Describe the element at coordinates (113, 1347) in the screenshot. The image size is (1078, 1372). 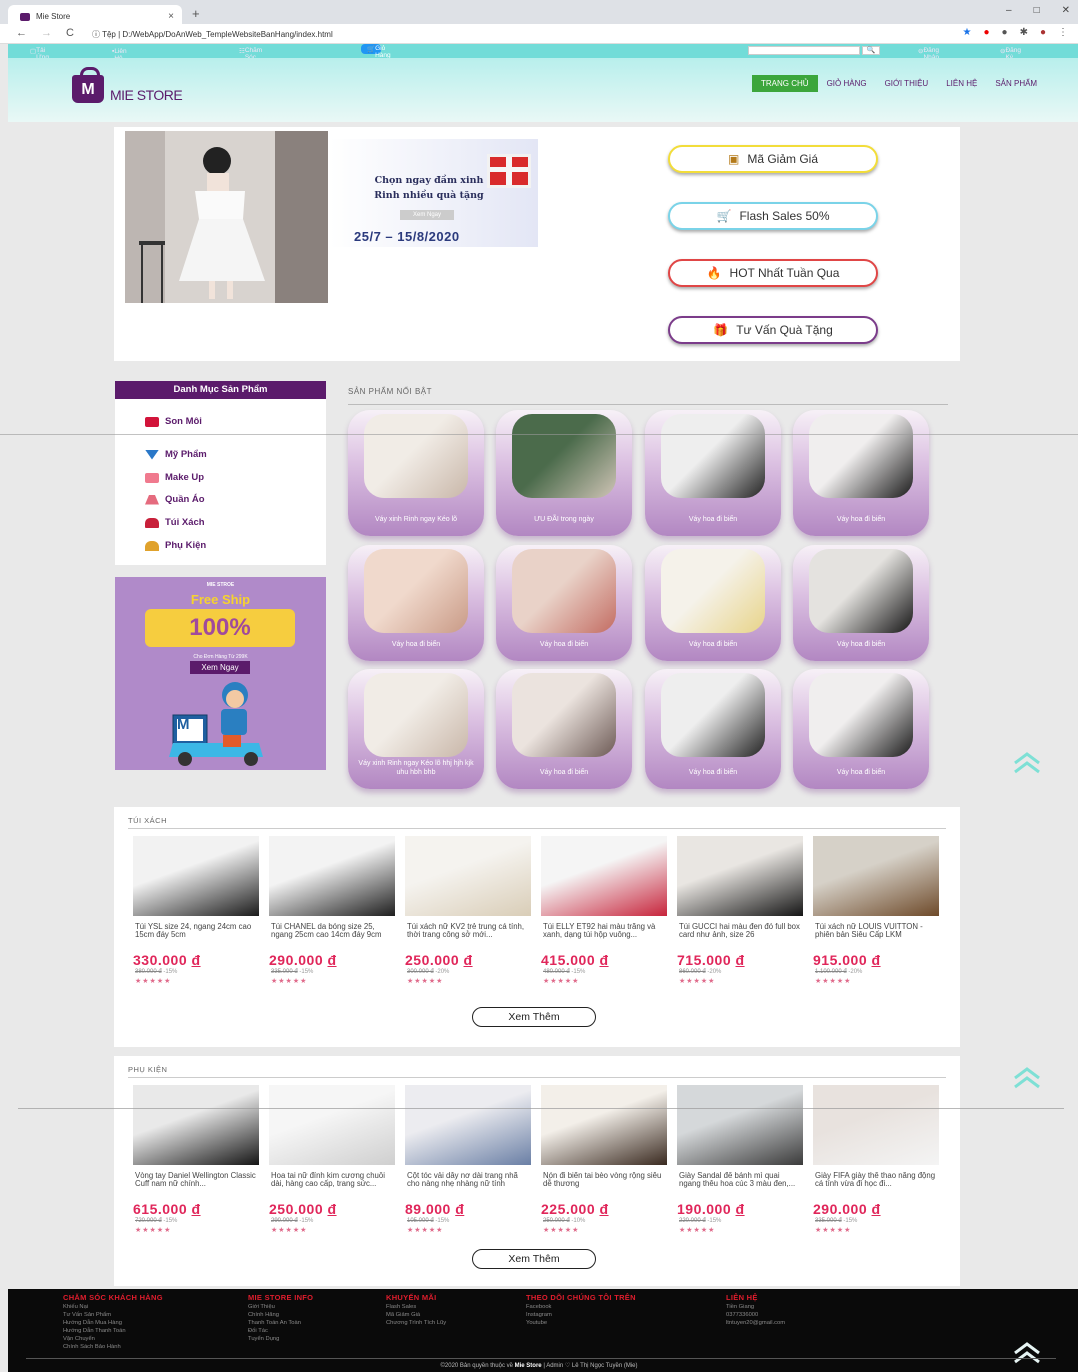
I see `footer-link: Chính Sách Bảo Hành` at that location.